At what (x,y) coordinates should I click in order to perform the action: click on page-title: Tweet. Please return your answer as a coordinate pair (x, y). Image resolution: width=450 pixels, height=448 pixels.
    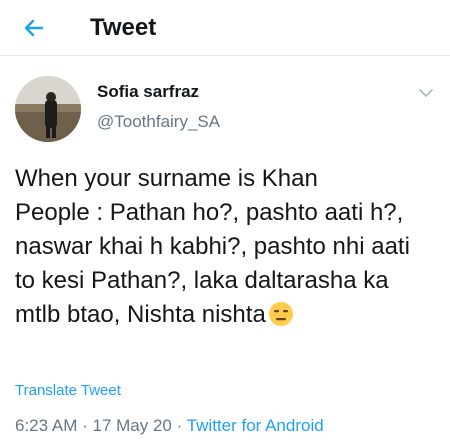
    Looking at the image, I should click on (123, 27).